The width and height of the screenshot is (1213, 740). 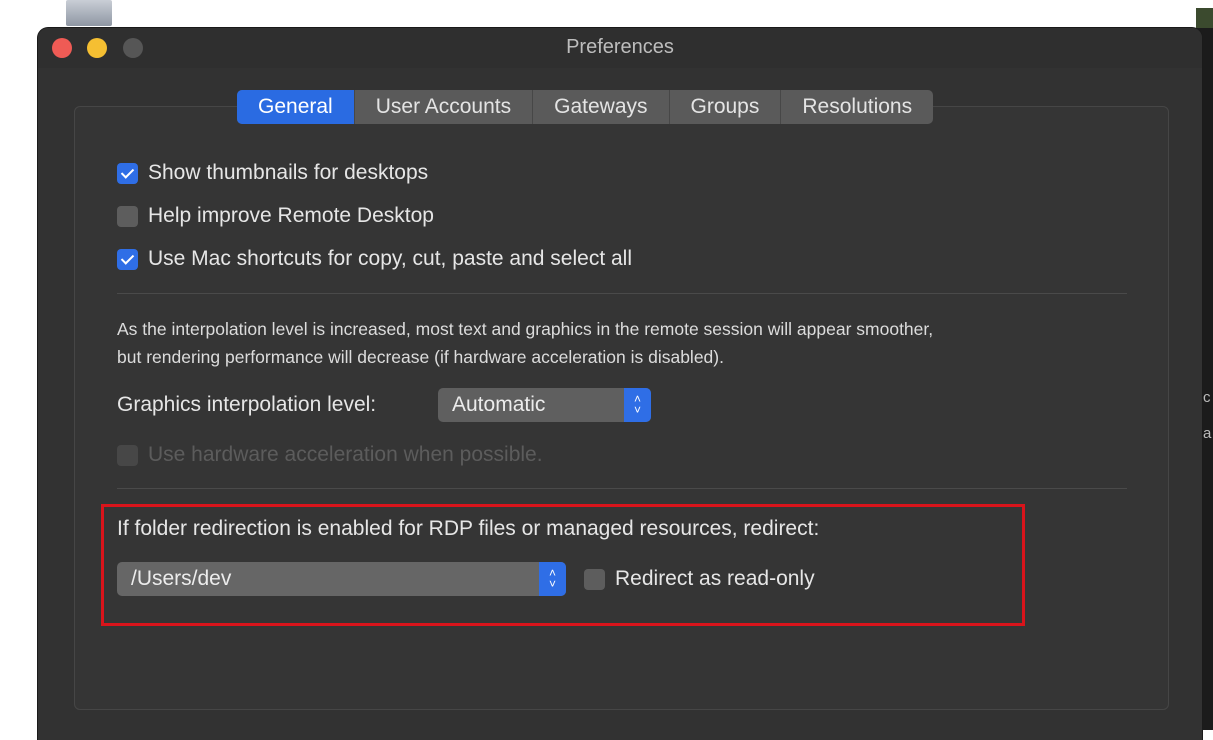 I want to click on interpolation-level-value: Automatic, so click(x=499, y=404).